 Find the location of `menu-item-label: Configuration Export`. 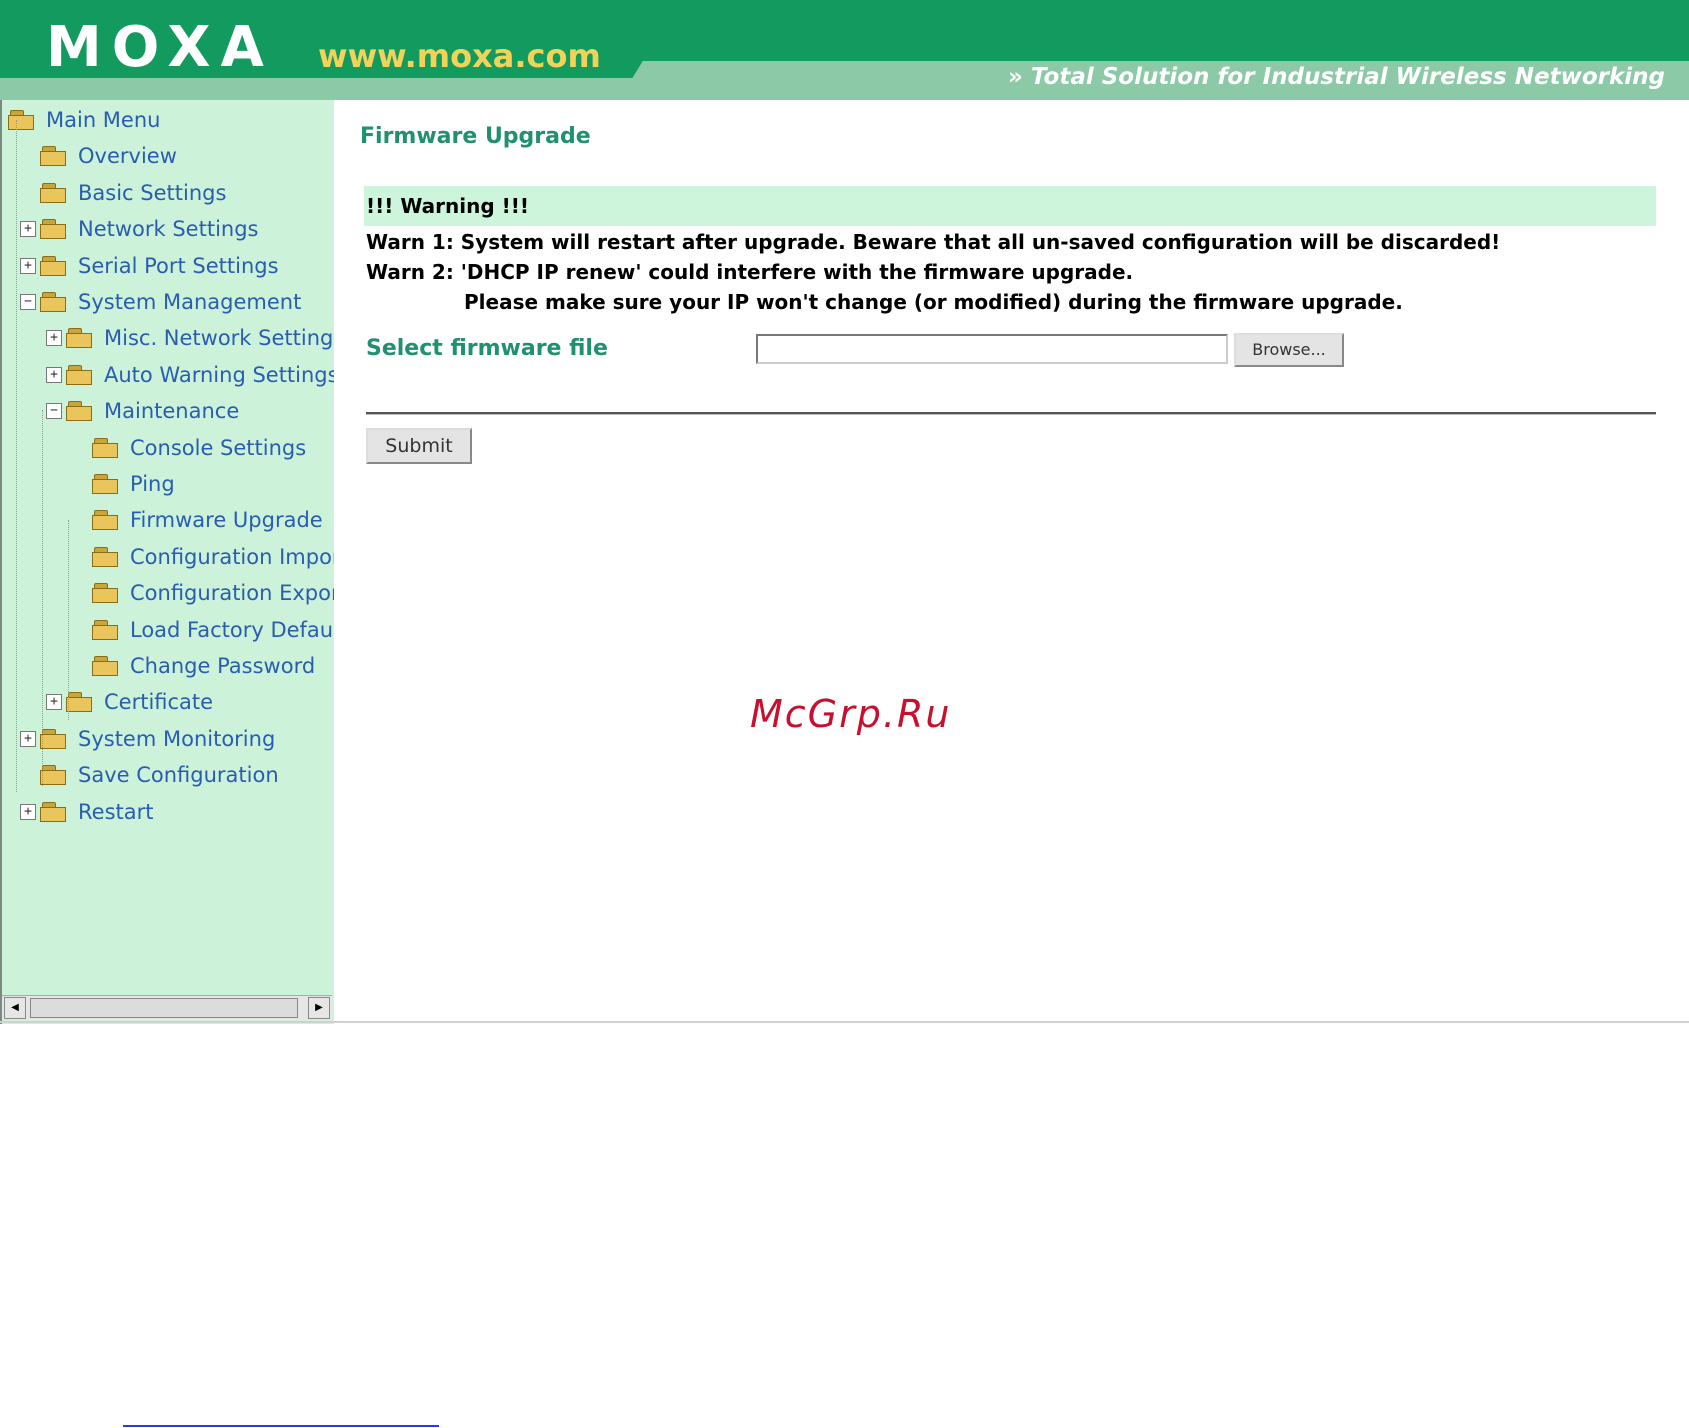

menu-item-label: Configuration Export is located at coordinates (232, 593).